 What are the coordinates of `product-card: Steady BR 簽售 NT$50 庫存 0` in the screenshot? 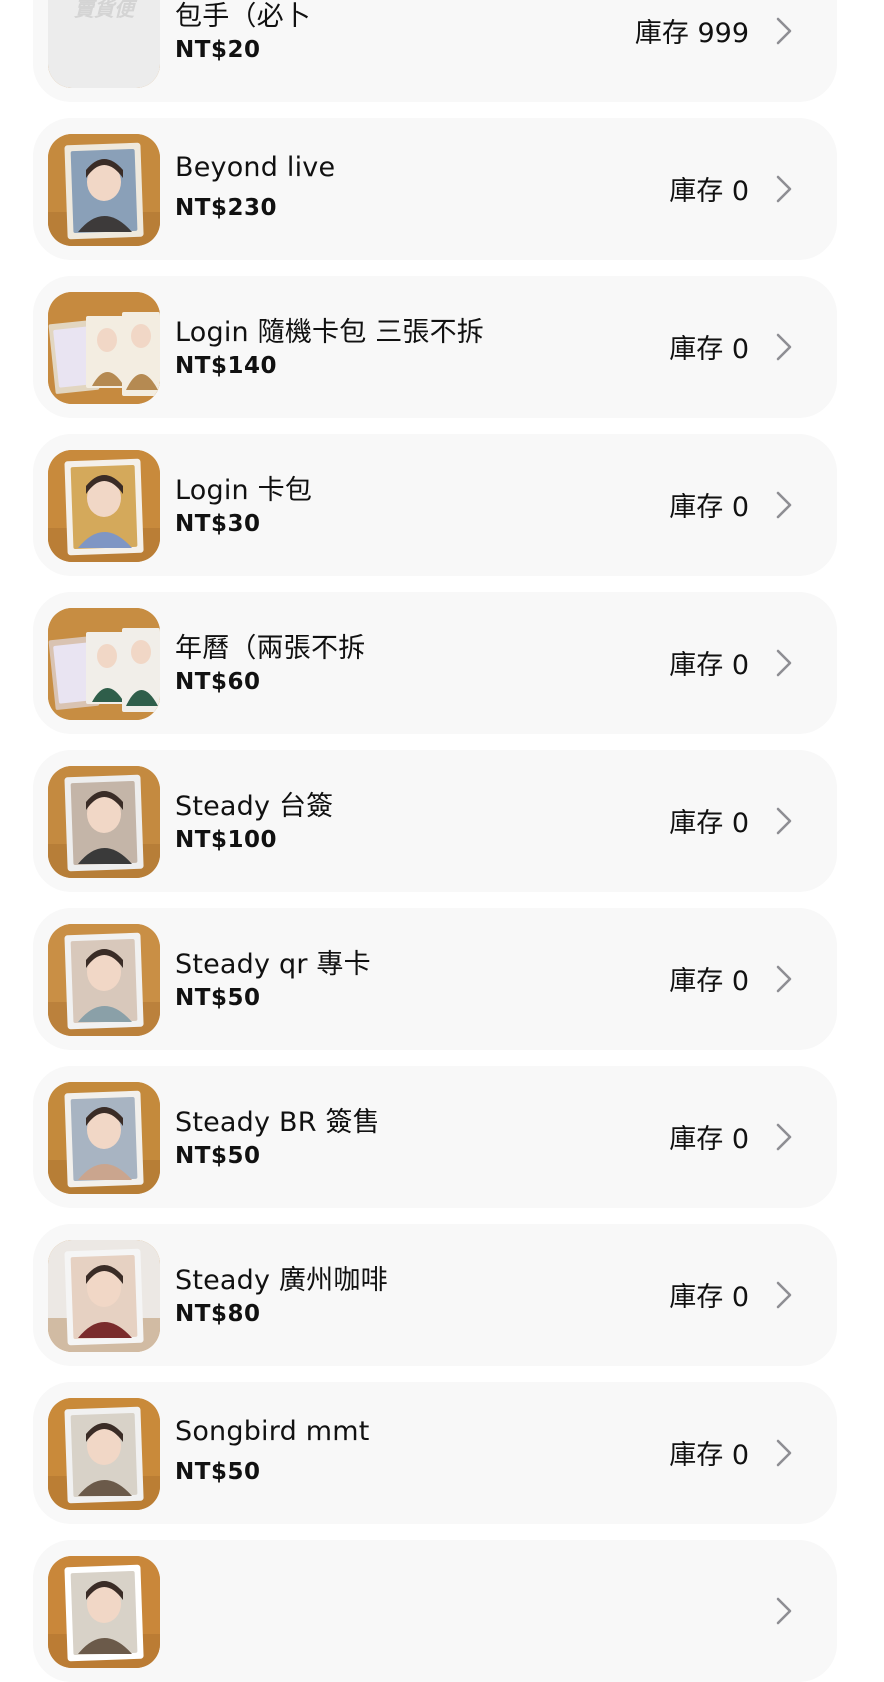 It's located at (435, 1137).